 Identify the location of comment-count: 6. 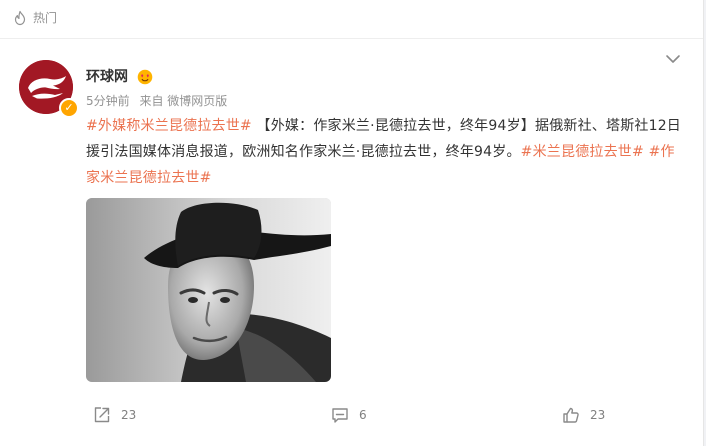
(363, 415).